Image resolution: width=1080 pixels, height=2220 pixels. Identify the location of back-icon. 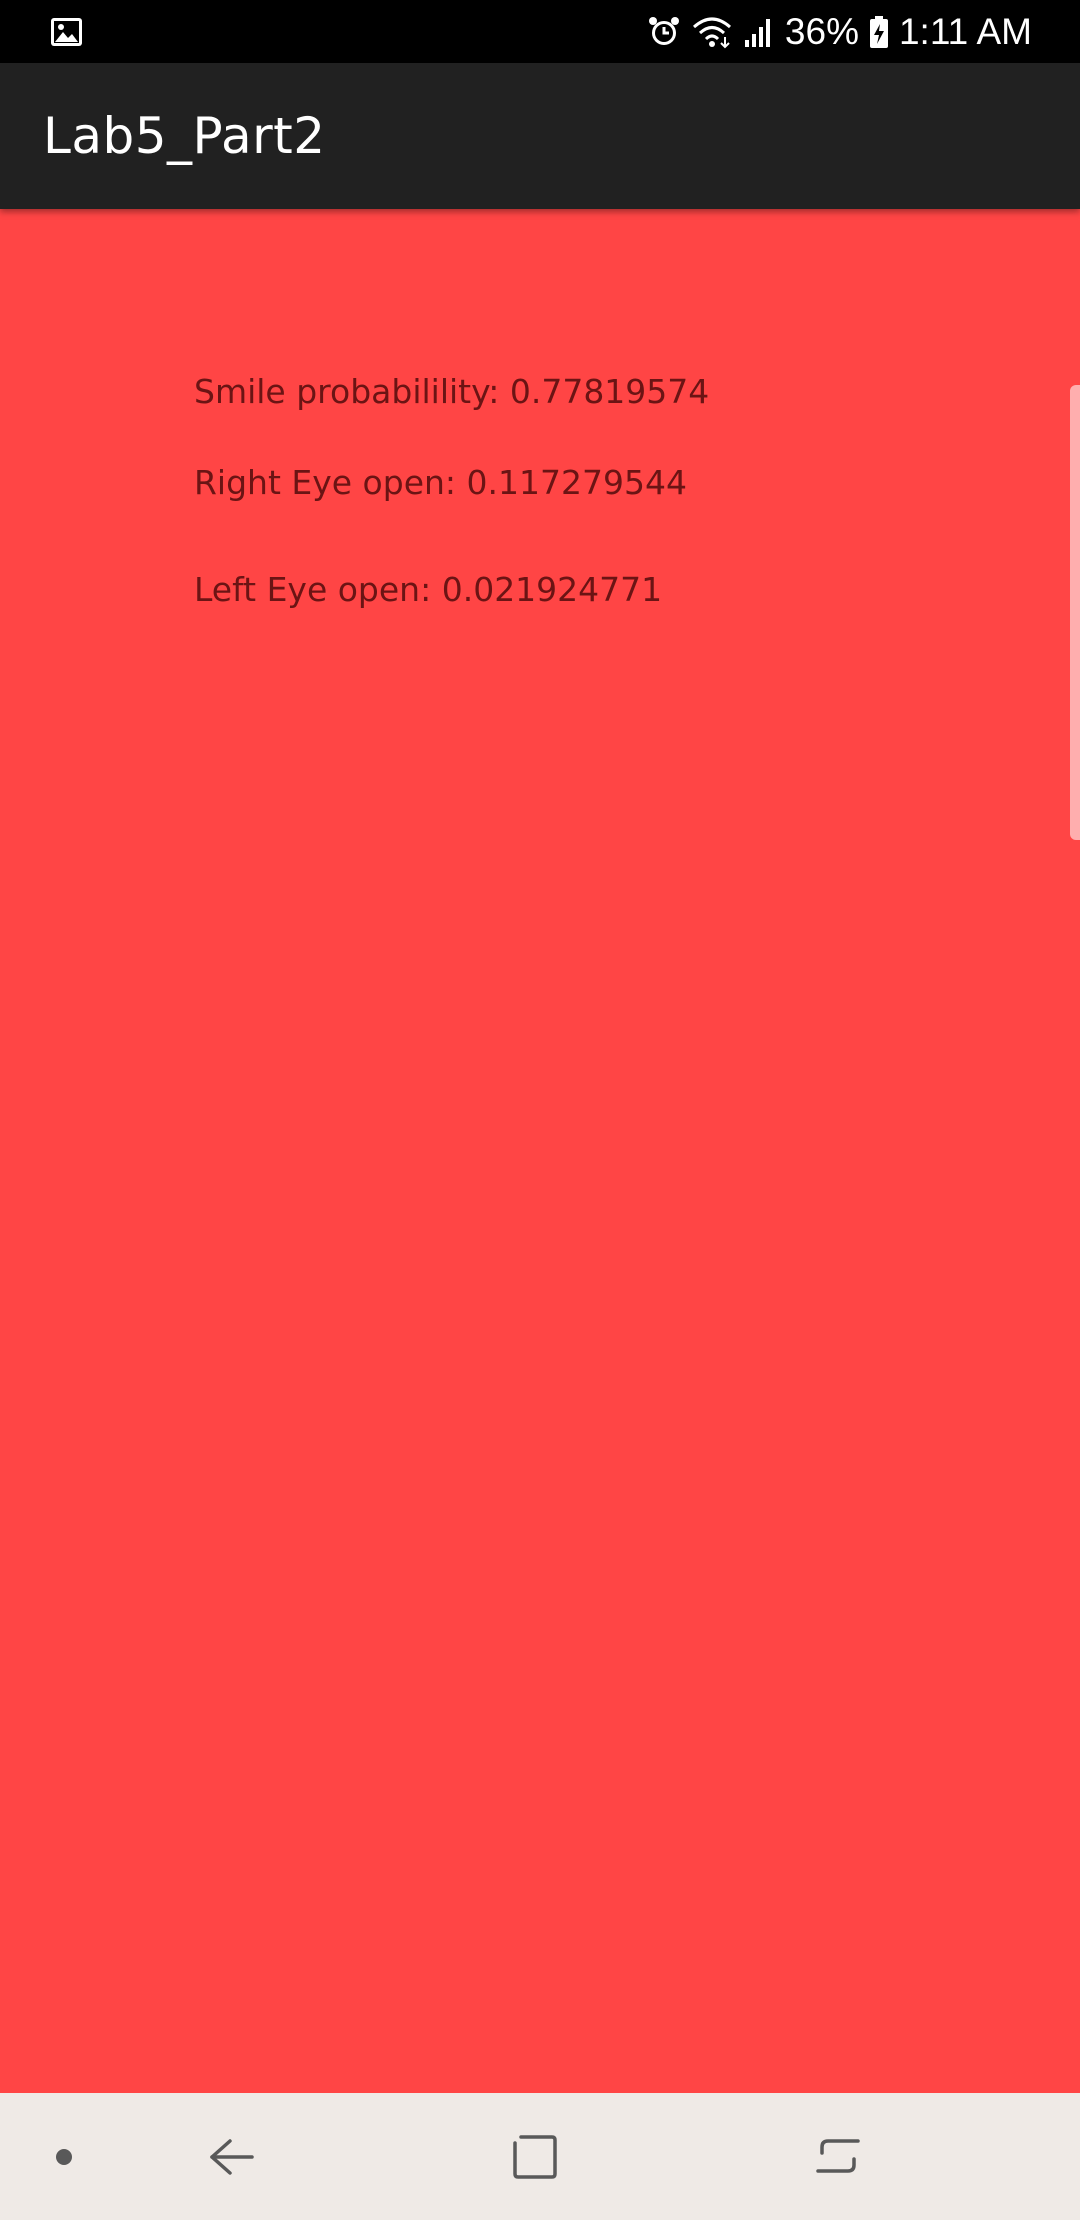
(232, 2156).